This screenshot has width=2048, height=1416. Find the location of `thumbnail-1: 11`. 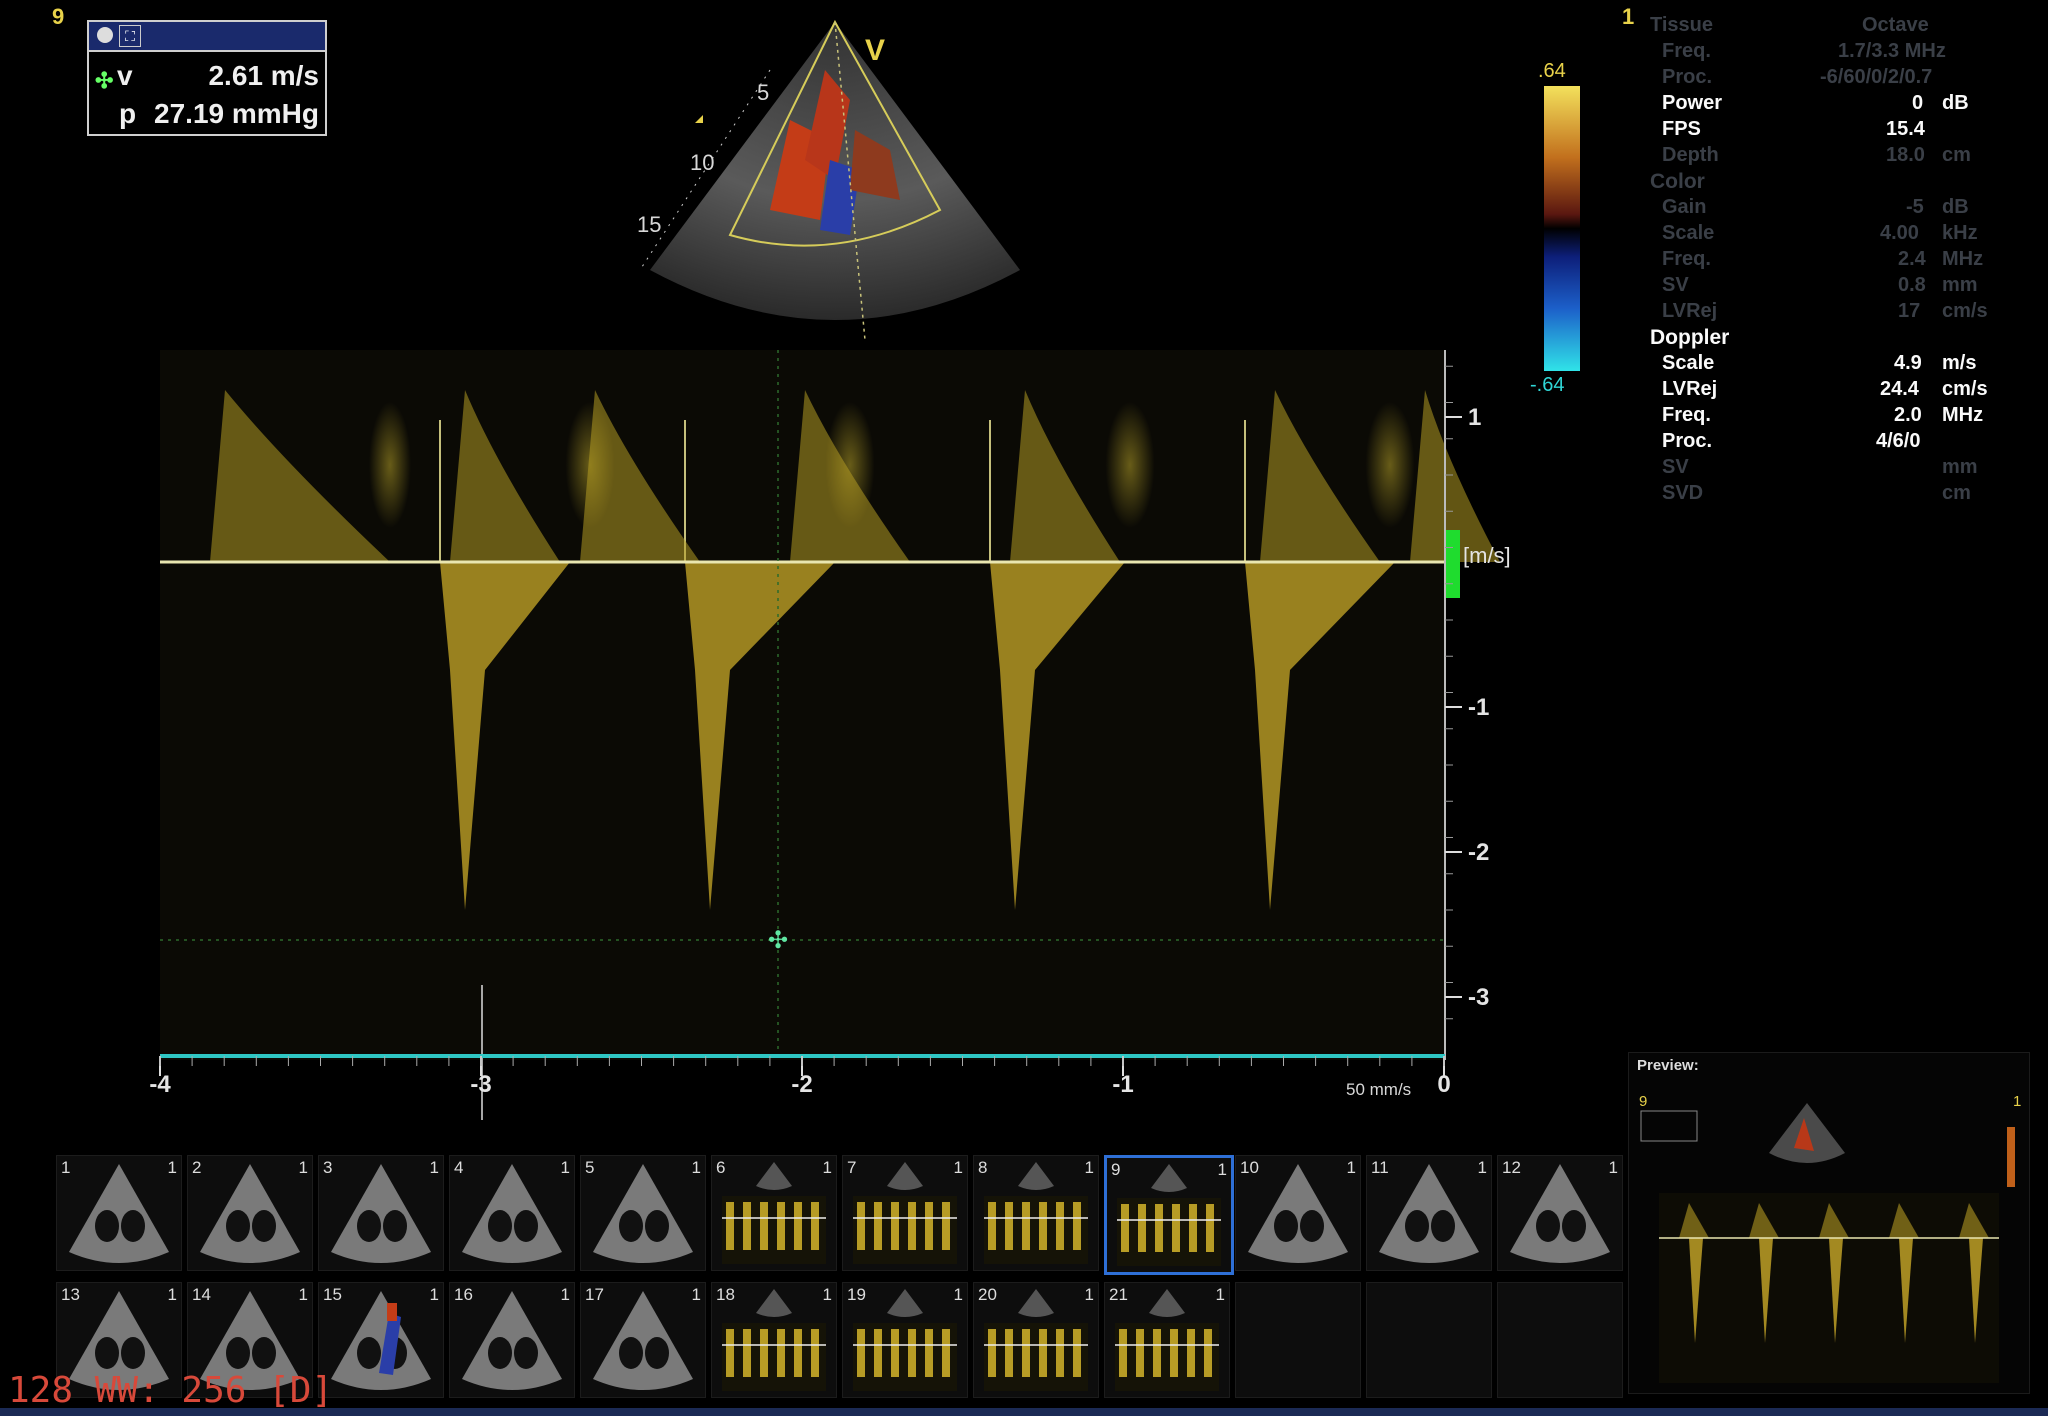

thumbnail-1: 11 is located at coordinates (119, 1213).